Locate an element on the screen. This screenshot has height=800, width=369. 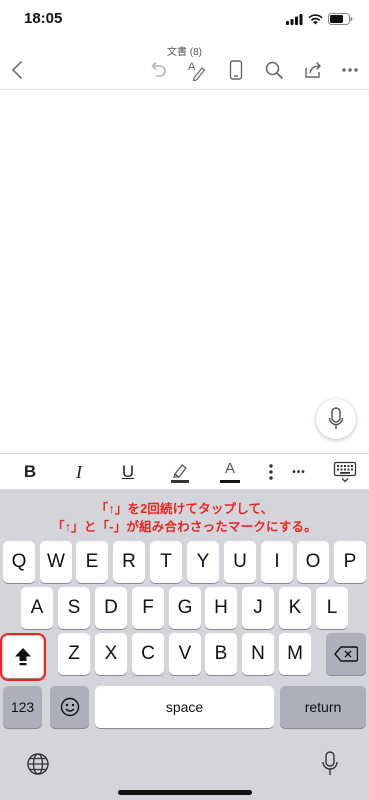
key-v: V is located at coordinates (185, 654).